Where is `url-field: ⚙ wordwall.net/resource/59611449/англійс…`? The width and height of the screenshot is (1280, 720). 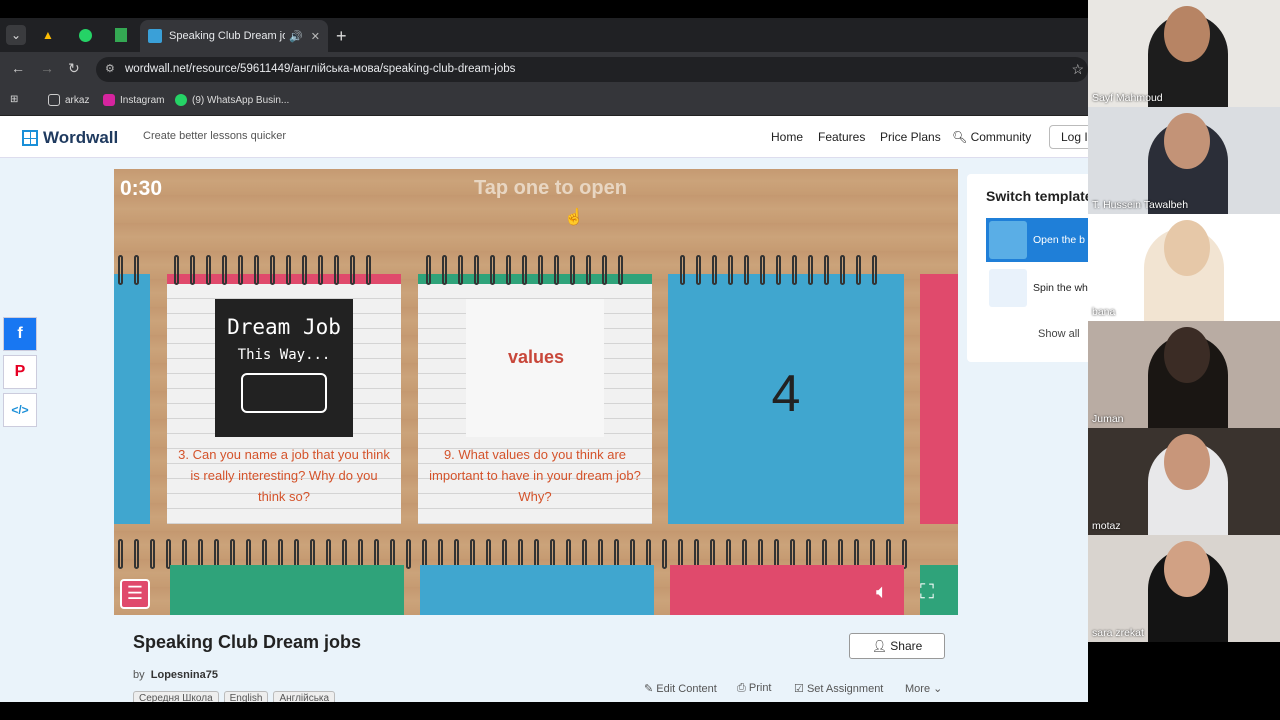 url-field: ⚙ wordwall.net/resource/59611449/англійс… is located at coordinates (592, 69).